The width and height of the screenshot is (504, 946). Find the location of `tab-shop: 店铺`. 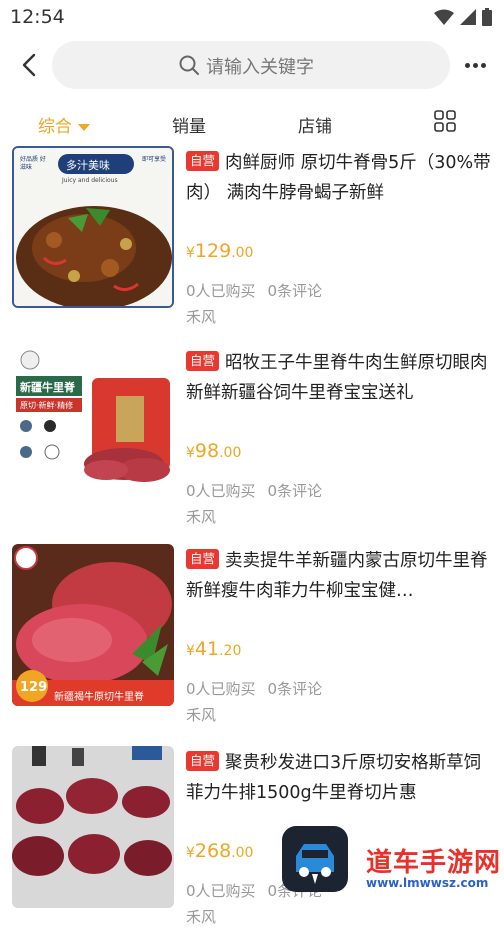

tab-shop: 店铺 is located at coordinates (315, 124).